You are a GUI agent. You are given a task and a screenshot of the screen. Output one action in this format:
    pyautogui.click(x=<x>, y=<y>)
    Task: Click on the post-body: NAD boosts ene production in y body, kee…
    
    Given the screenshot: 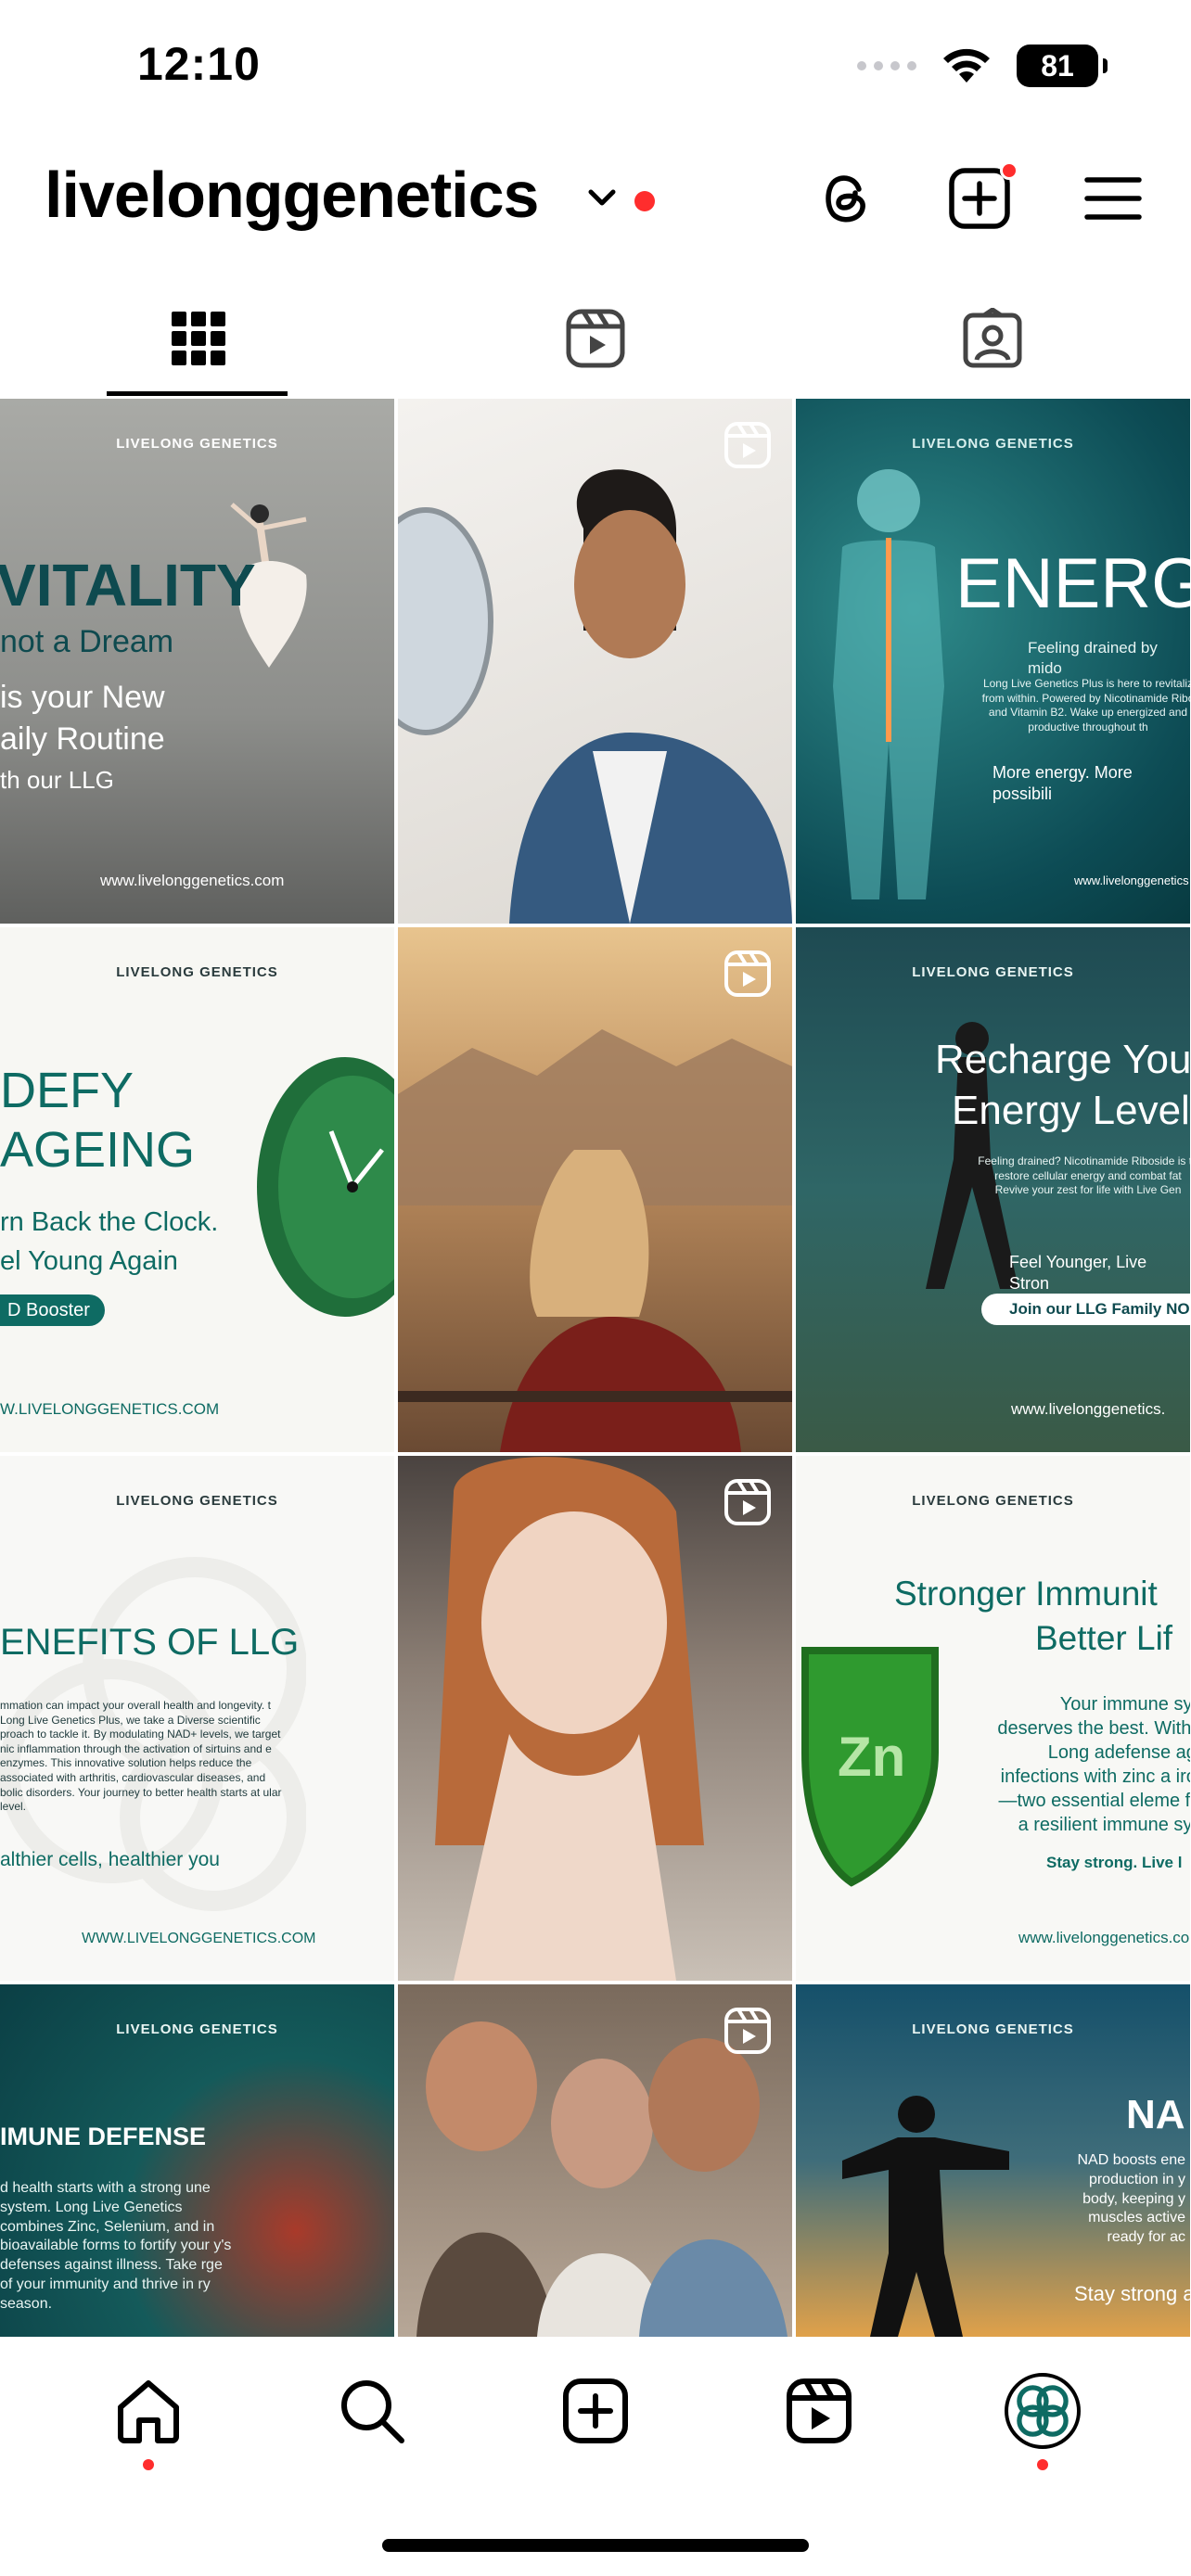 What is the action you would take?
    pyautogui.click(x=1131, y=2199)
    